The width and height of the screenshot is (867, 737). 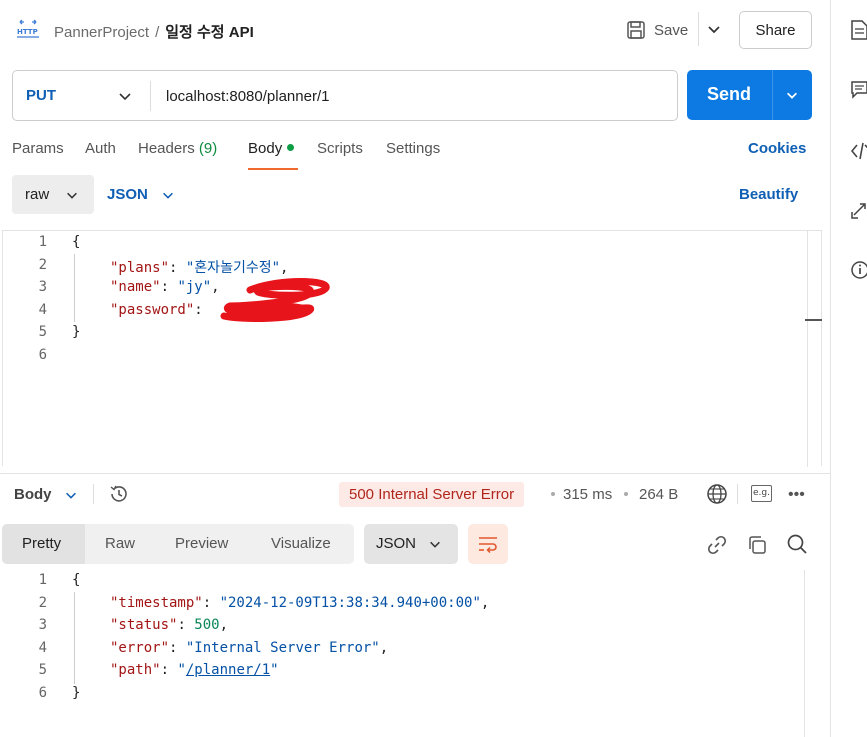 I want to click on json-key: "plans", so click(x=140, y=268).